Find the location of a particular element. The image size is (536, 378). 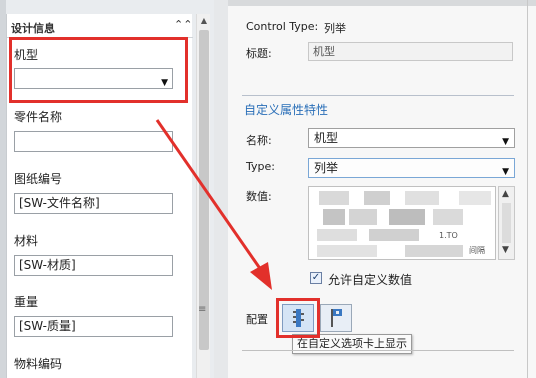

annotation-arrow is located at coordinates (213, 204).